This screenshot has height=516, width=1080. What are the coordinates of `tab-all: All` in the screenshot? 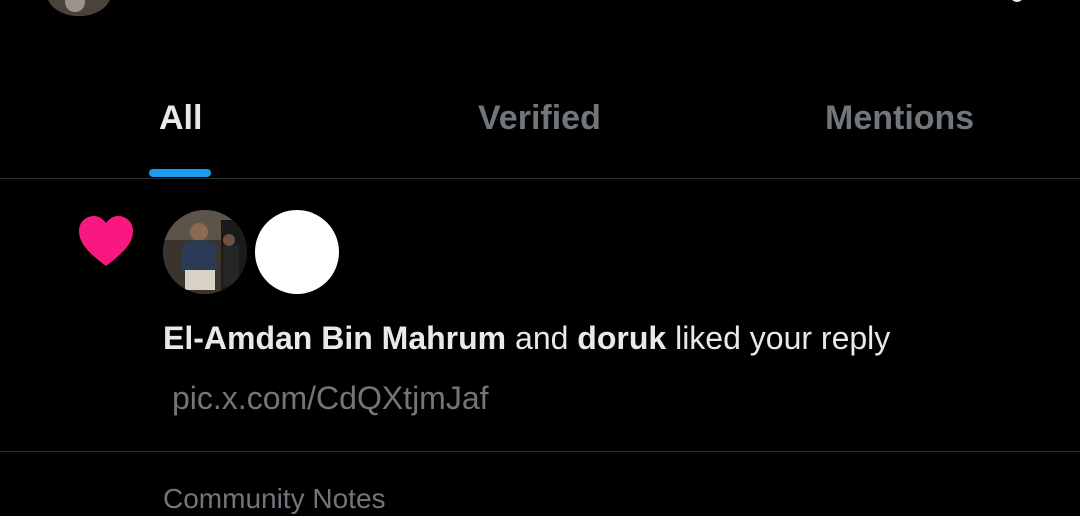 It's located at (180, 123).